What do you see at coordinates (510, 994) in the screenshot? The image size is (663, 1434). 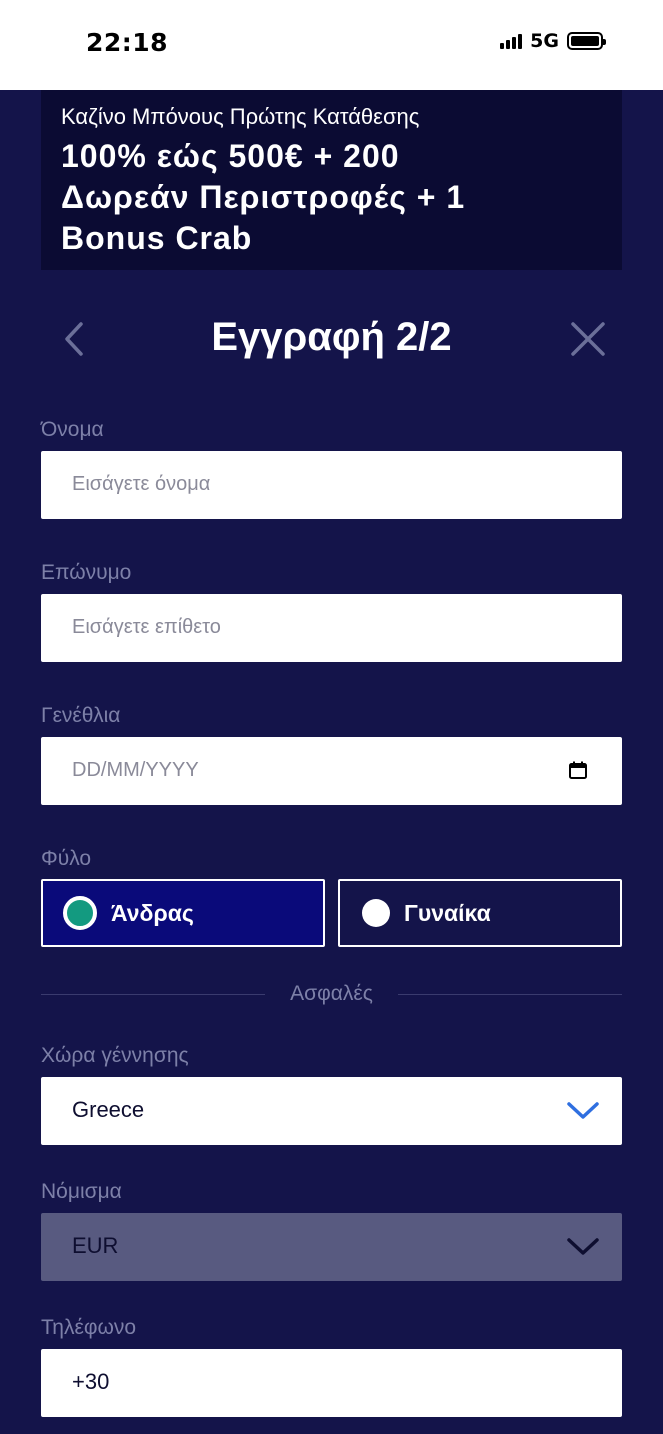 I see `divider-line` at bounding box center [510, 994].